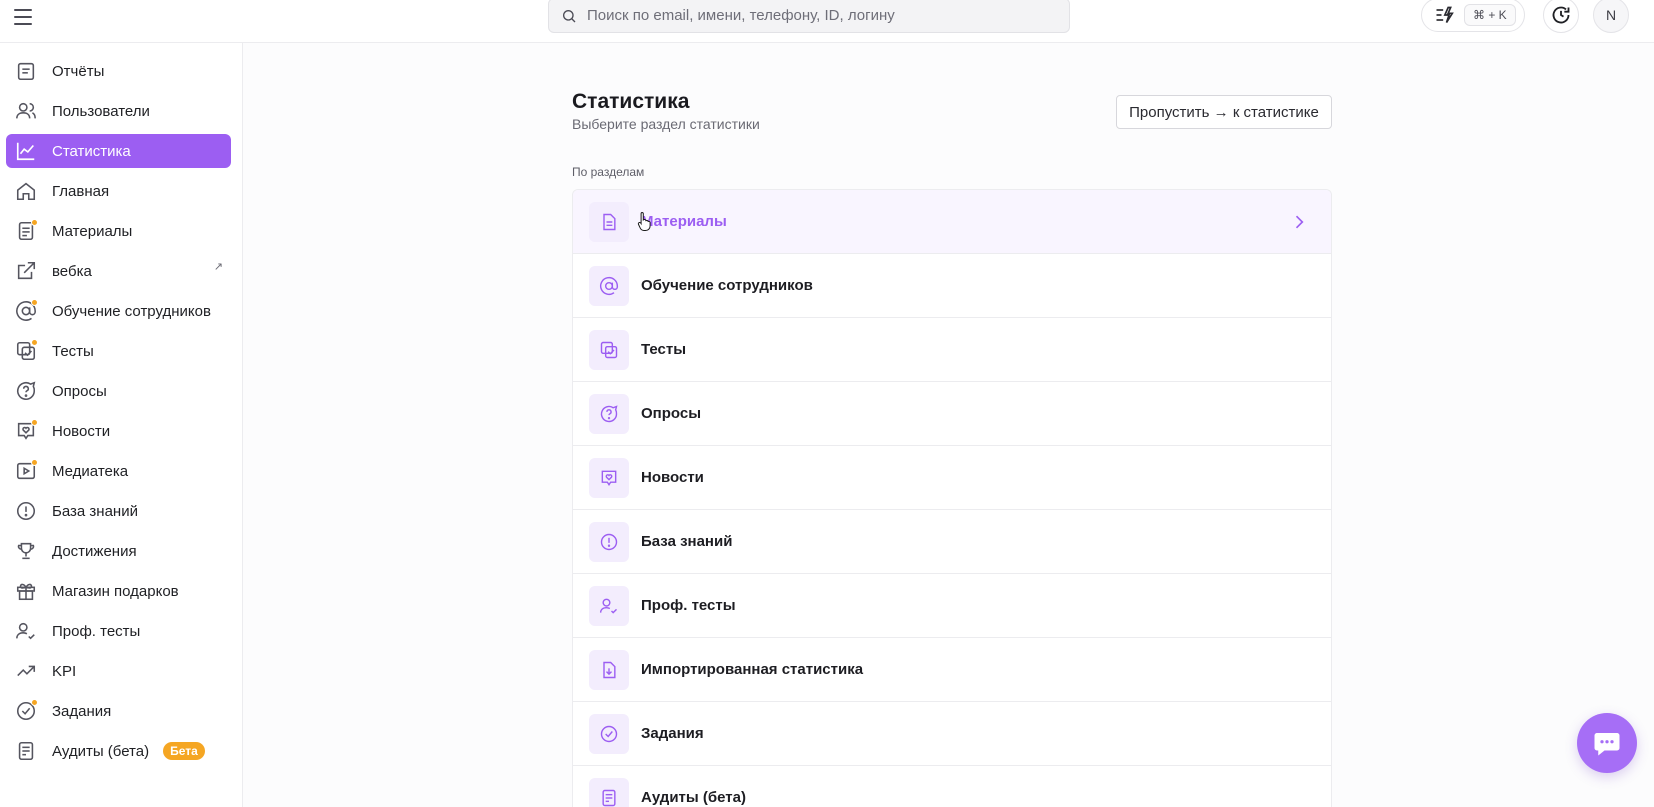  I want to click on trend-up-icon, so click(26, 671).